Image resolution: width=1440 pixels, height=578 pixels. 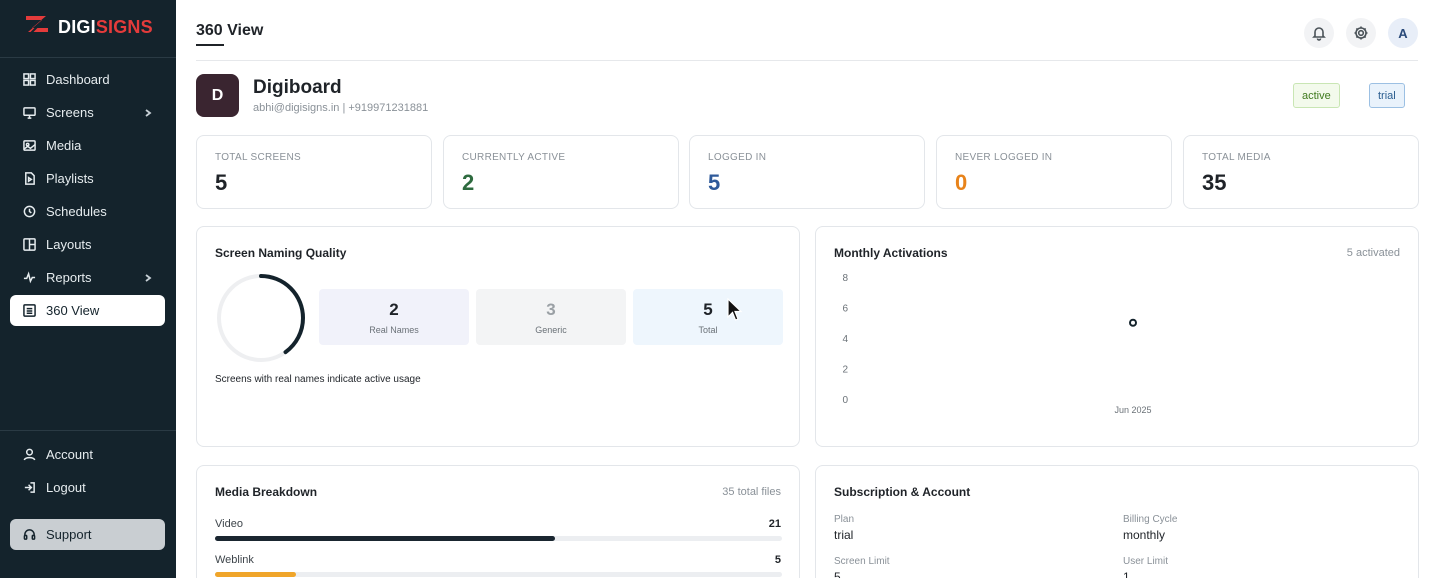 What do you see at coordinates (561, 172) in the screenshot?
I see `stat-card-currently-active: CURRENTLY ACTIVE 2` at bounding box center [561, 172].